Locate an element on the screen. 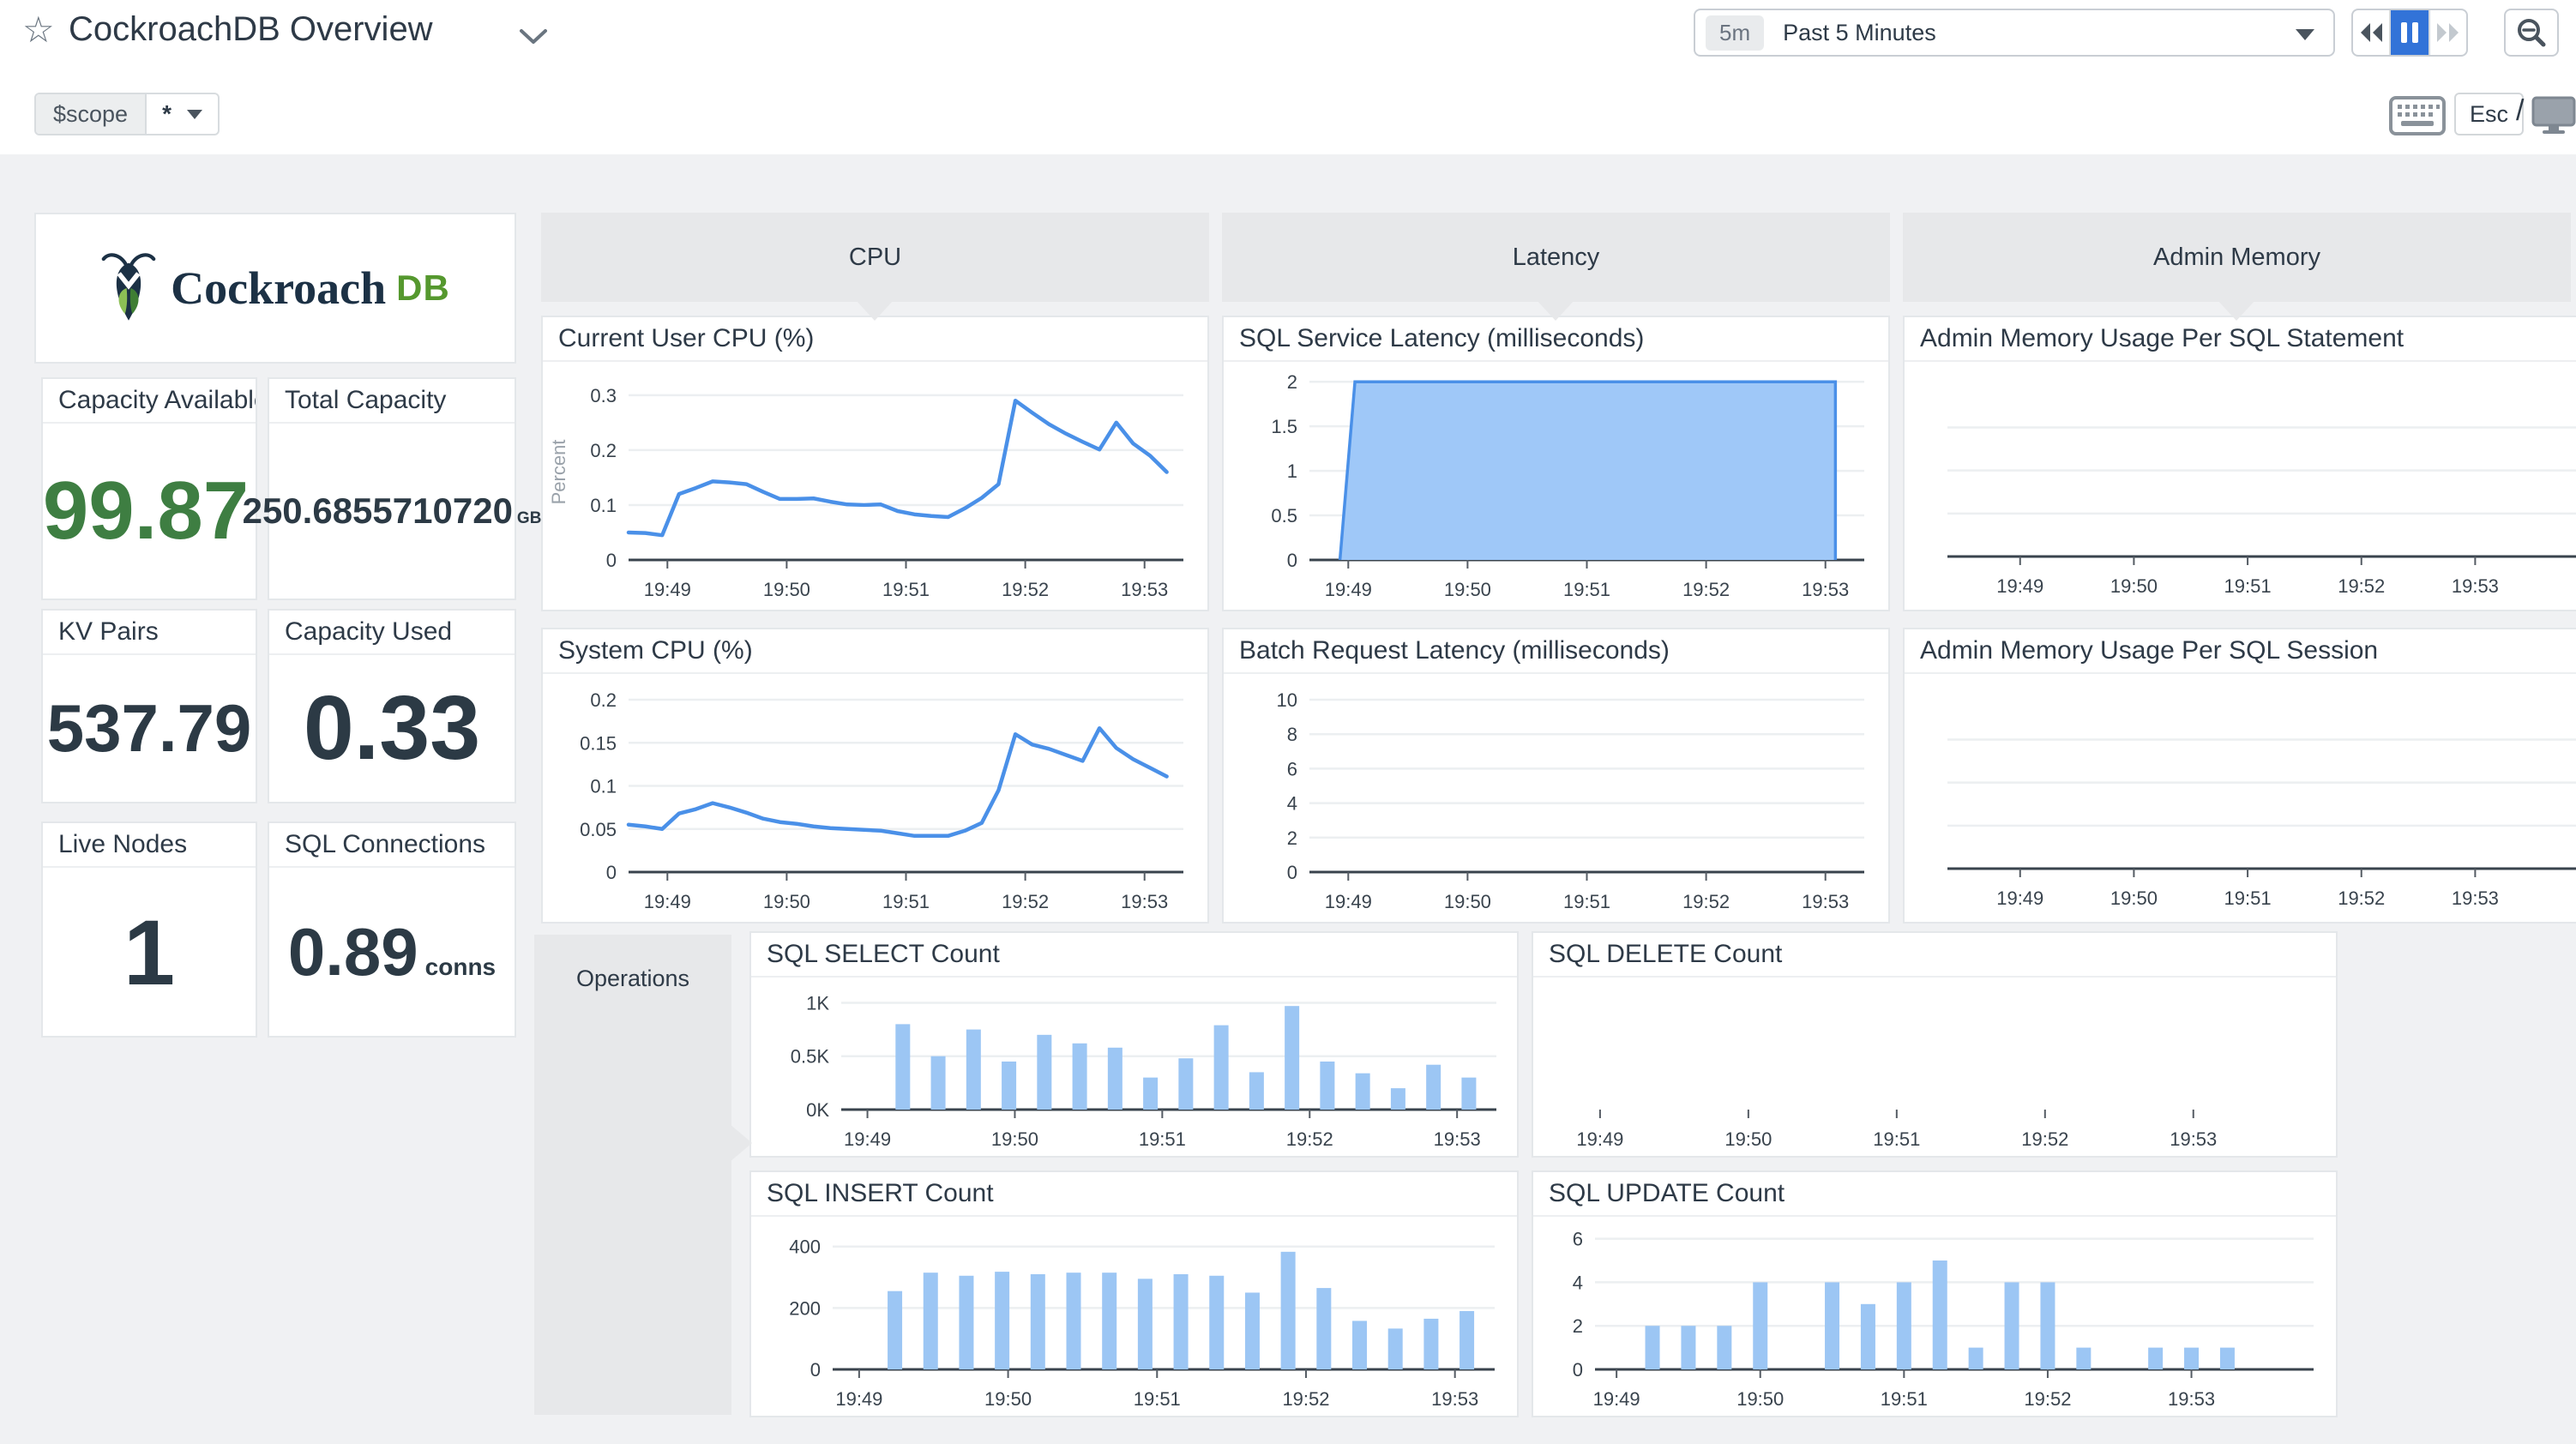 This screenshot has height=1444, width=2576. esc-key-hint: Esc is located at coordinates (2489, 114).